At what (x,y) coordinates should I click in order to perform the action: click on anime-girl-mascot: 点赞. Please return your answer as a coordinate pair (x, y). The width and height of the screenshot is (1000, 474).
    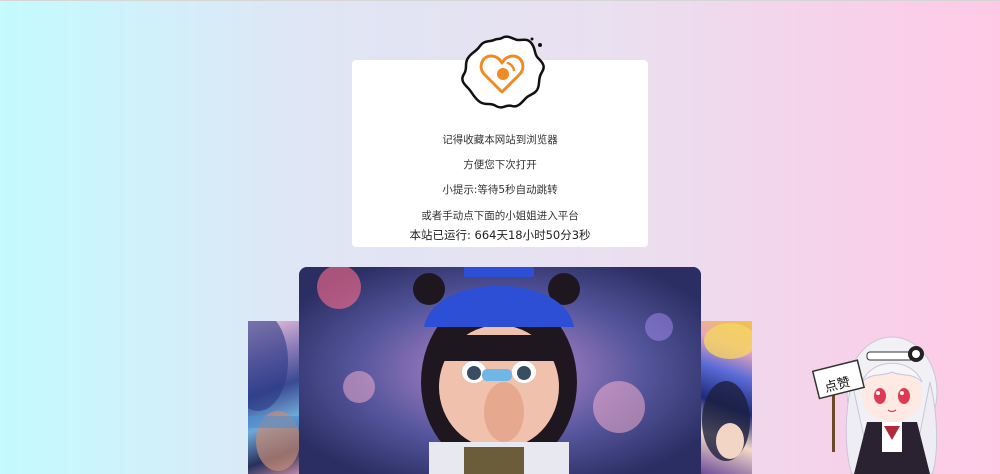
    Looking at the image, I should click on (886, 398).